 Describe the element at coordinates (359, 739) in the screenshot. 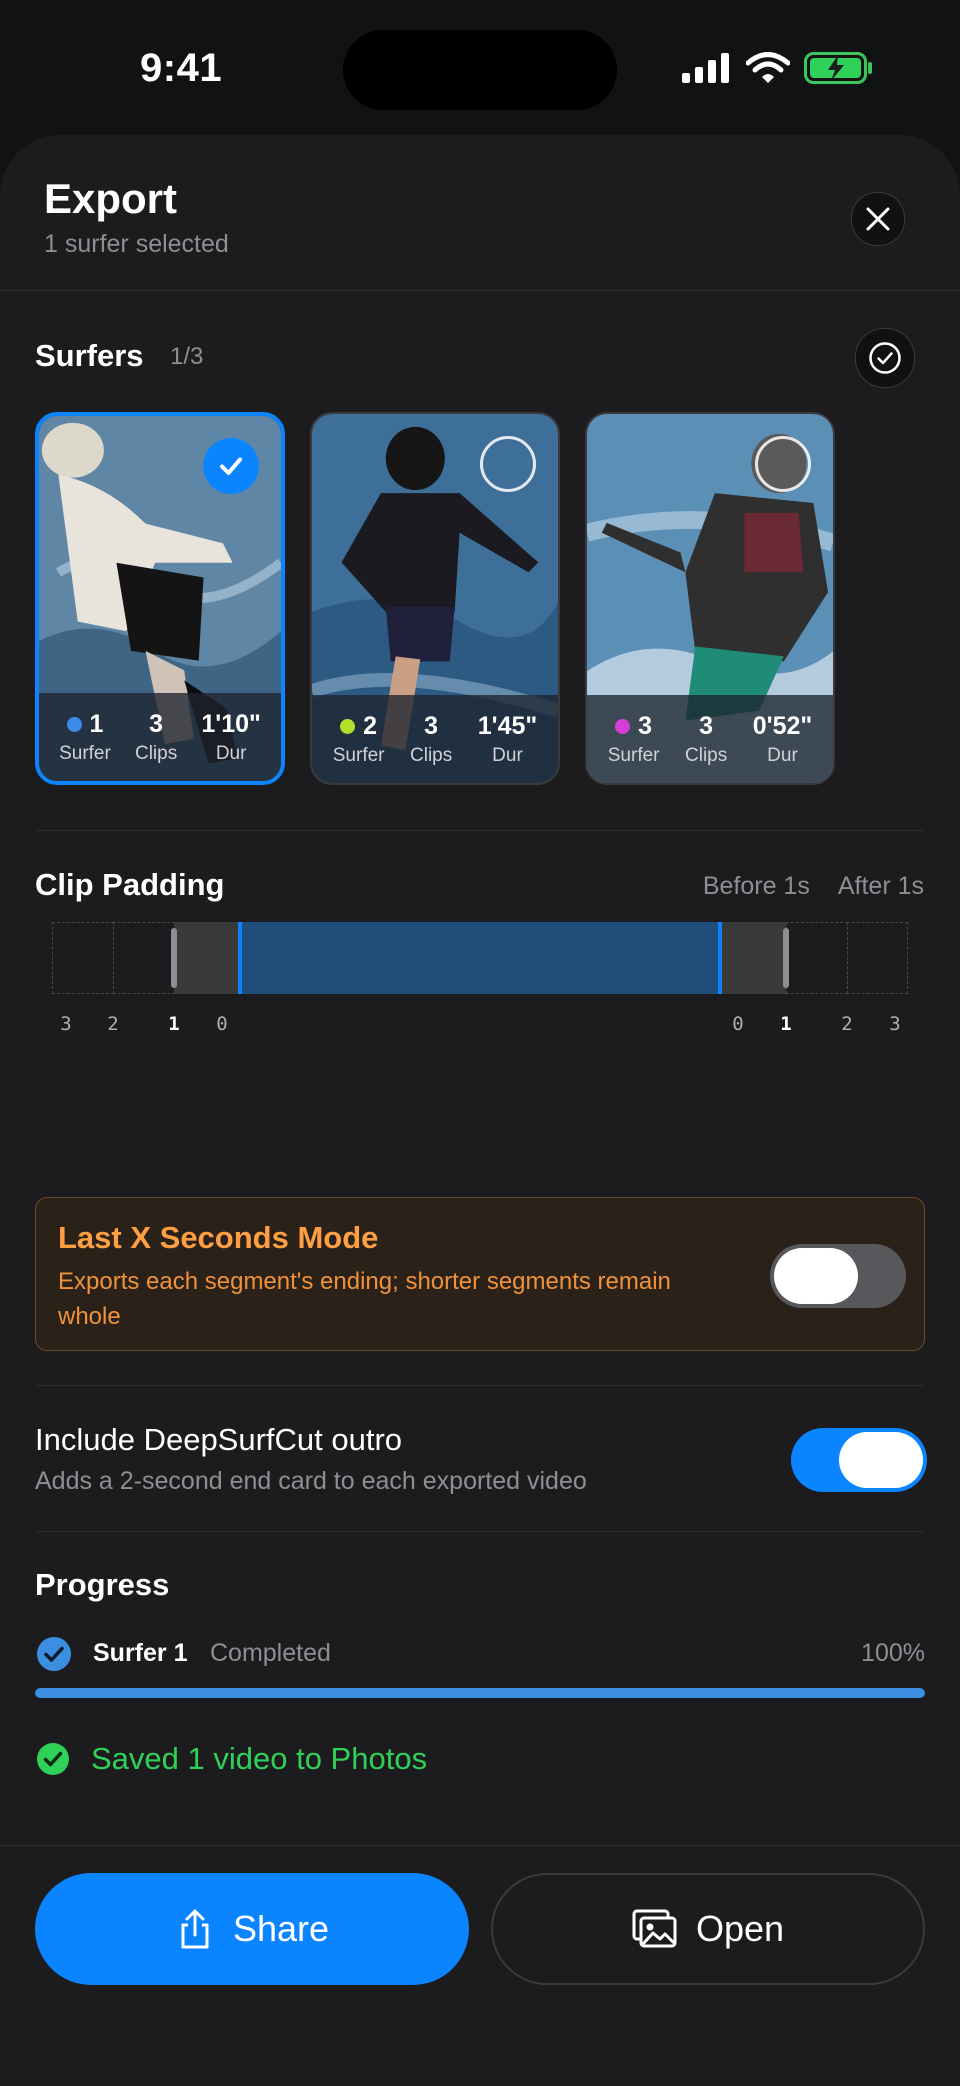

I see `card-2-surfer-stat: 2 Surfer` at that location.